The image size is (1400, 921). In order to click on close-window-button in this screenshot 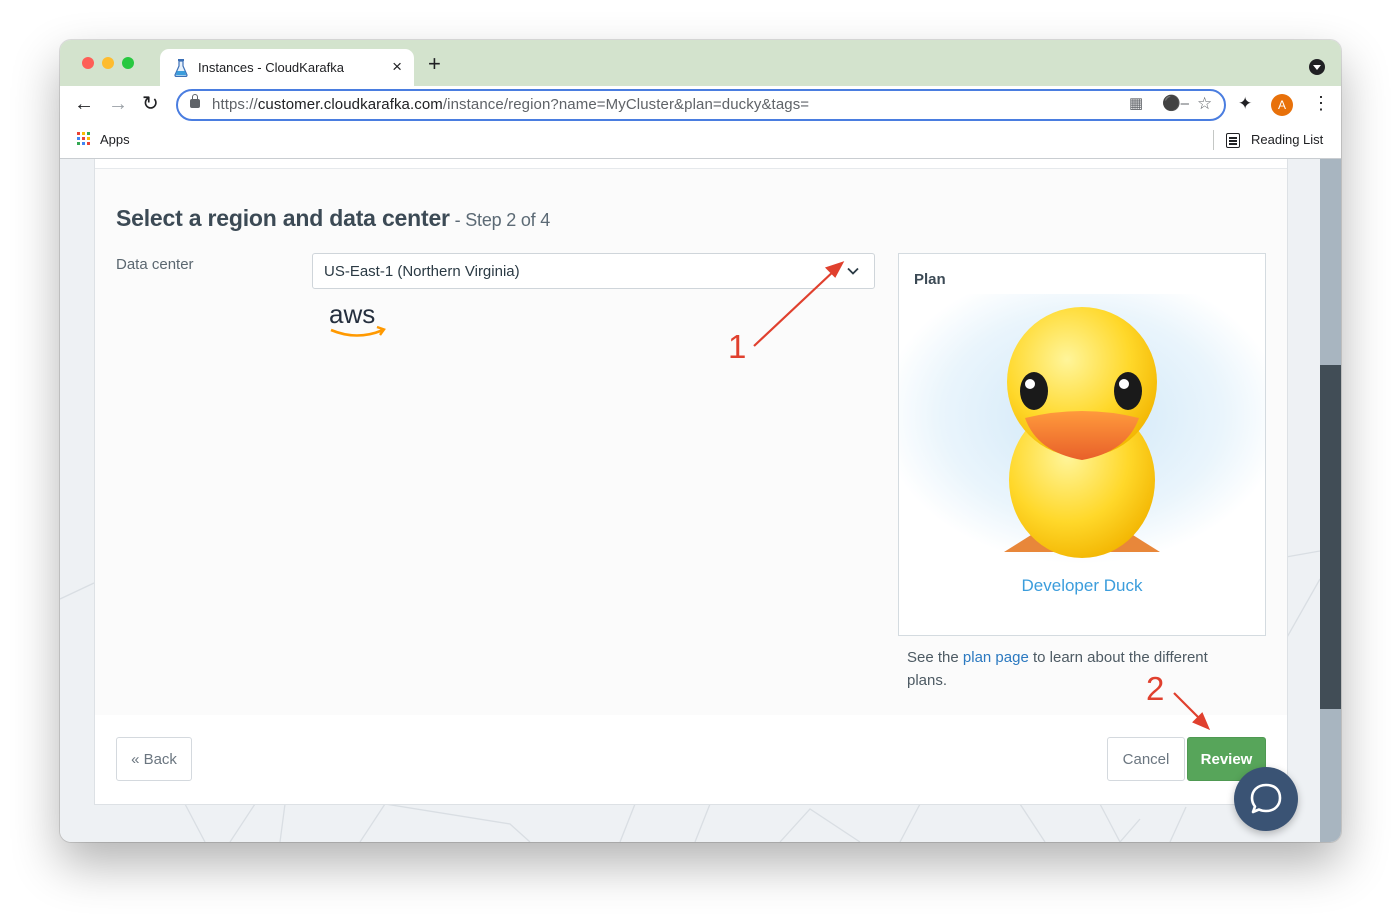, I will do `click(88, 63)`.